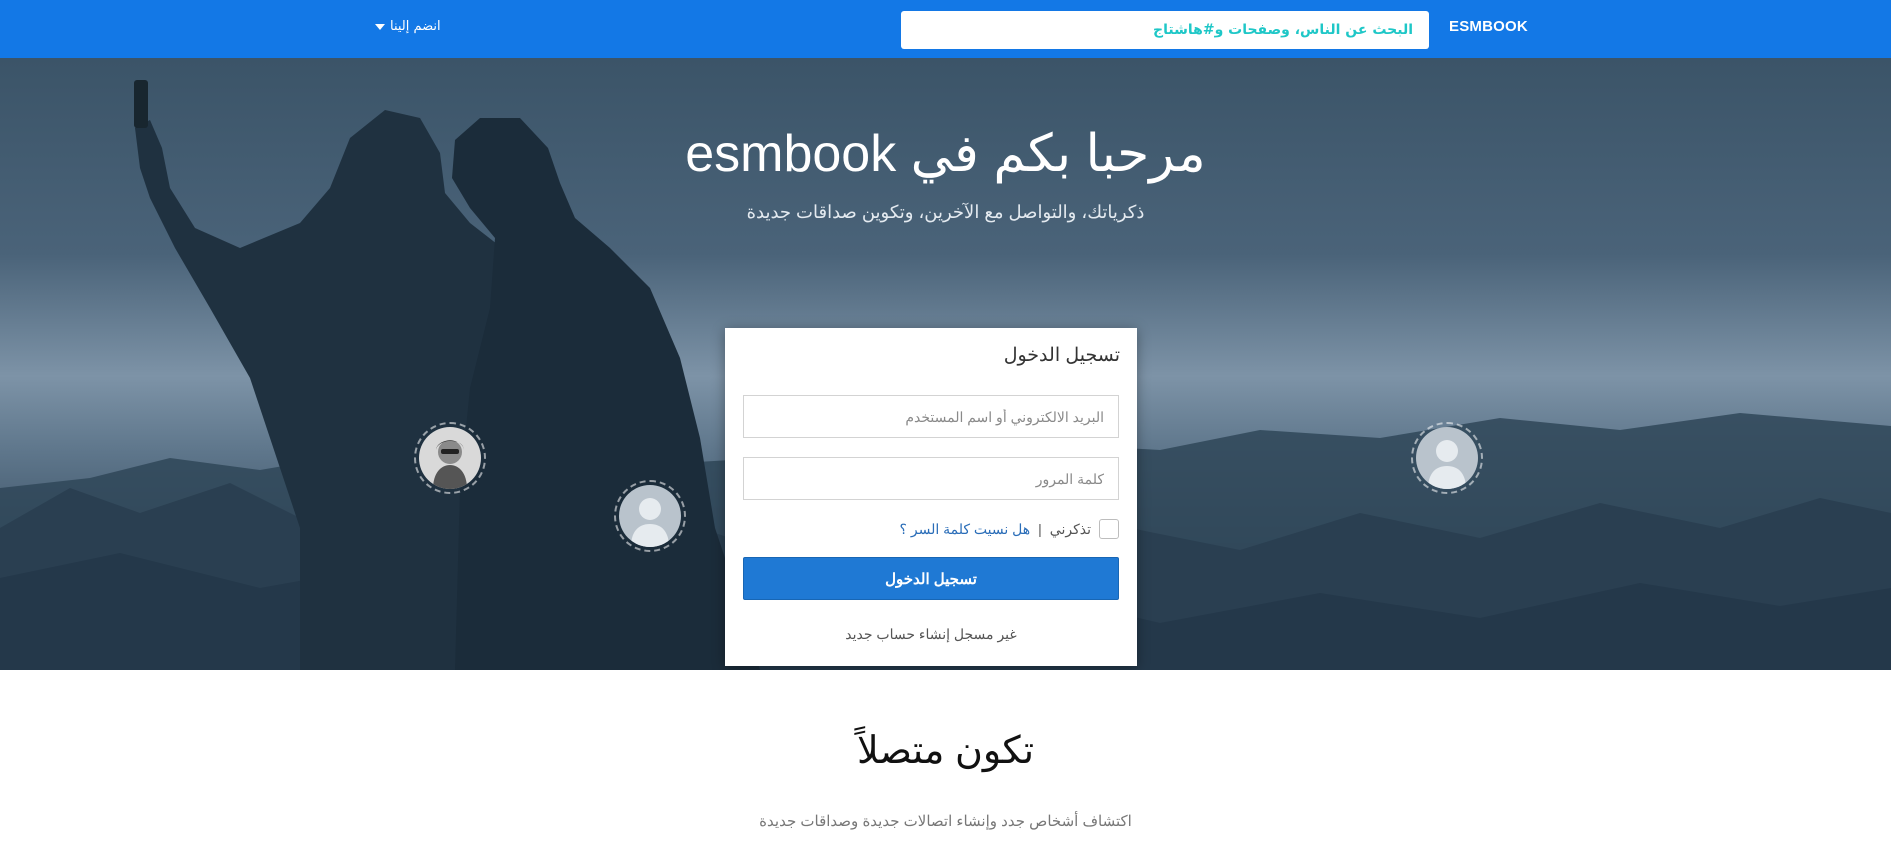 Image resolution: width=1891 pixels, height=847 pixels. What do you see at coordinates (945, 154) in the screenshot?
I see `hero-title: مرحبا بكم في esmbook` at bounding box center [945, 154].